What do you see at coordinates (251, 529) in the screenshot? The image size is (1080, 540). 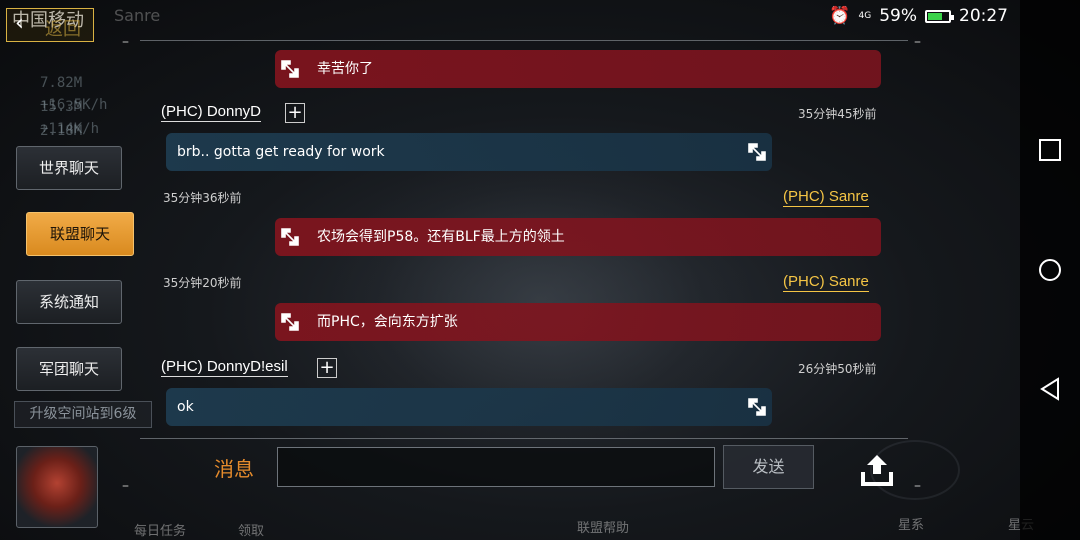 I see `claim-label: 领取` at bounding box center [251, 529].